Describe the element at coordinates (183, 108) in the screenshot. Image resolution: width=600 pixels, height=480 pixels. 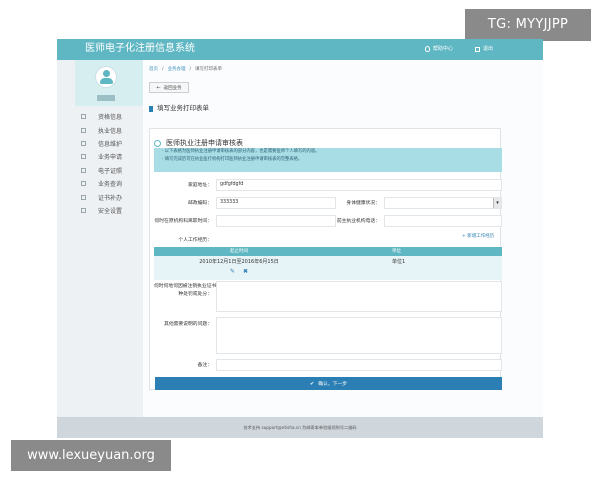
I see `section-title-text: 填写业务打印表单` at that location.